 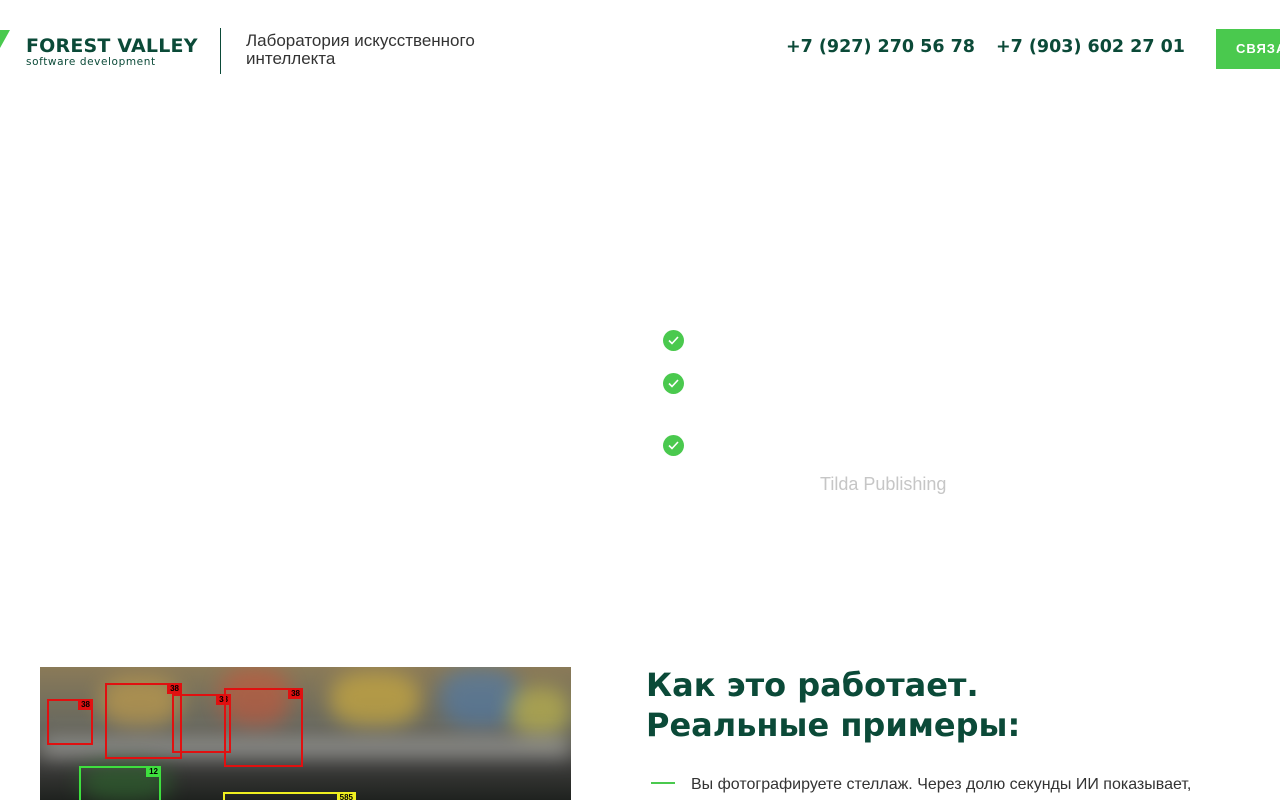 I want to click on tilda-watermark: Tilda Publishing, so click(x=883, y=484).